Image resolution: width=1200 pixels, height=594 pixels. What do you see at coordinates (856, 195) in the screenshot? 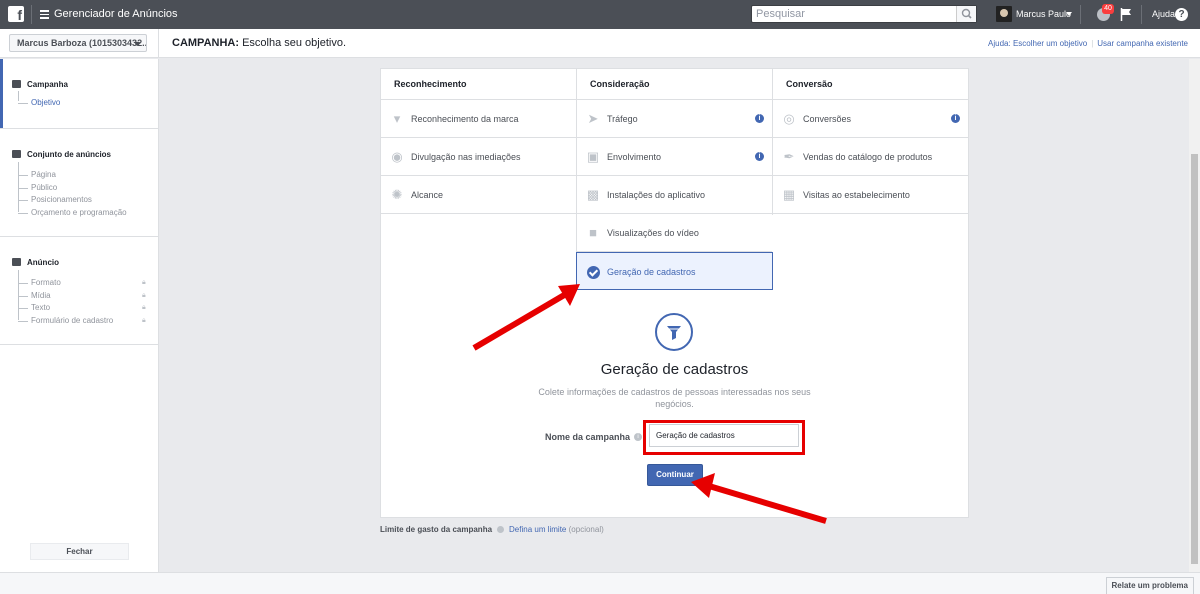
I see `objective-label: Visitas ao estabelecimento` at bounding box center [856, 195].